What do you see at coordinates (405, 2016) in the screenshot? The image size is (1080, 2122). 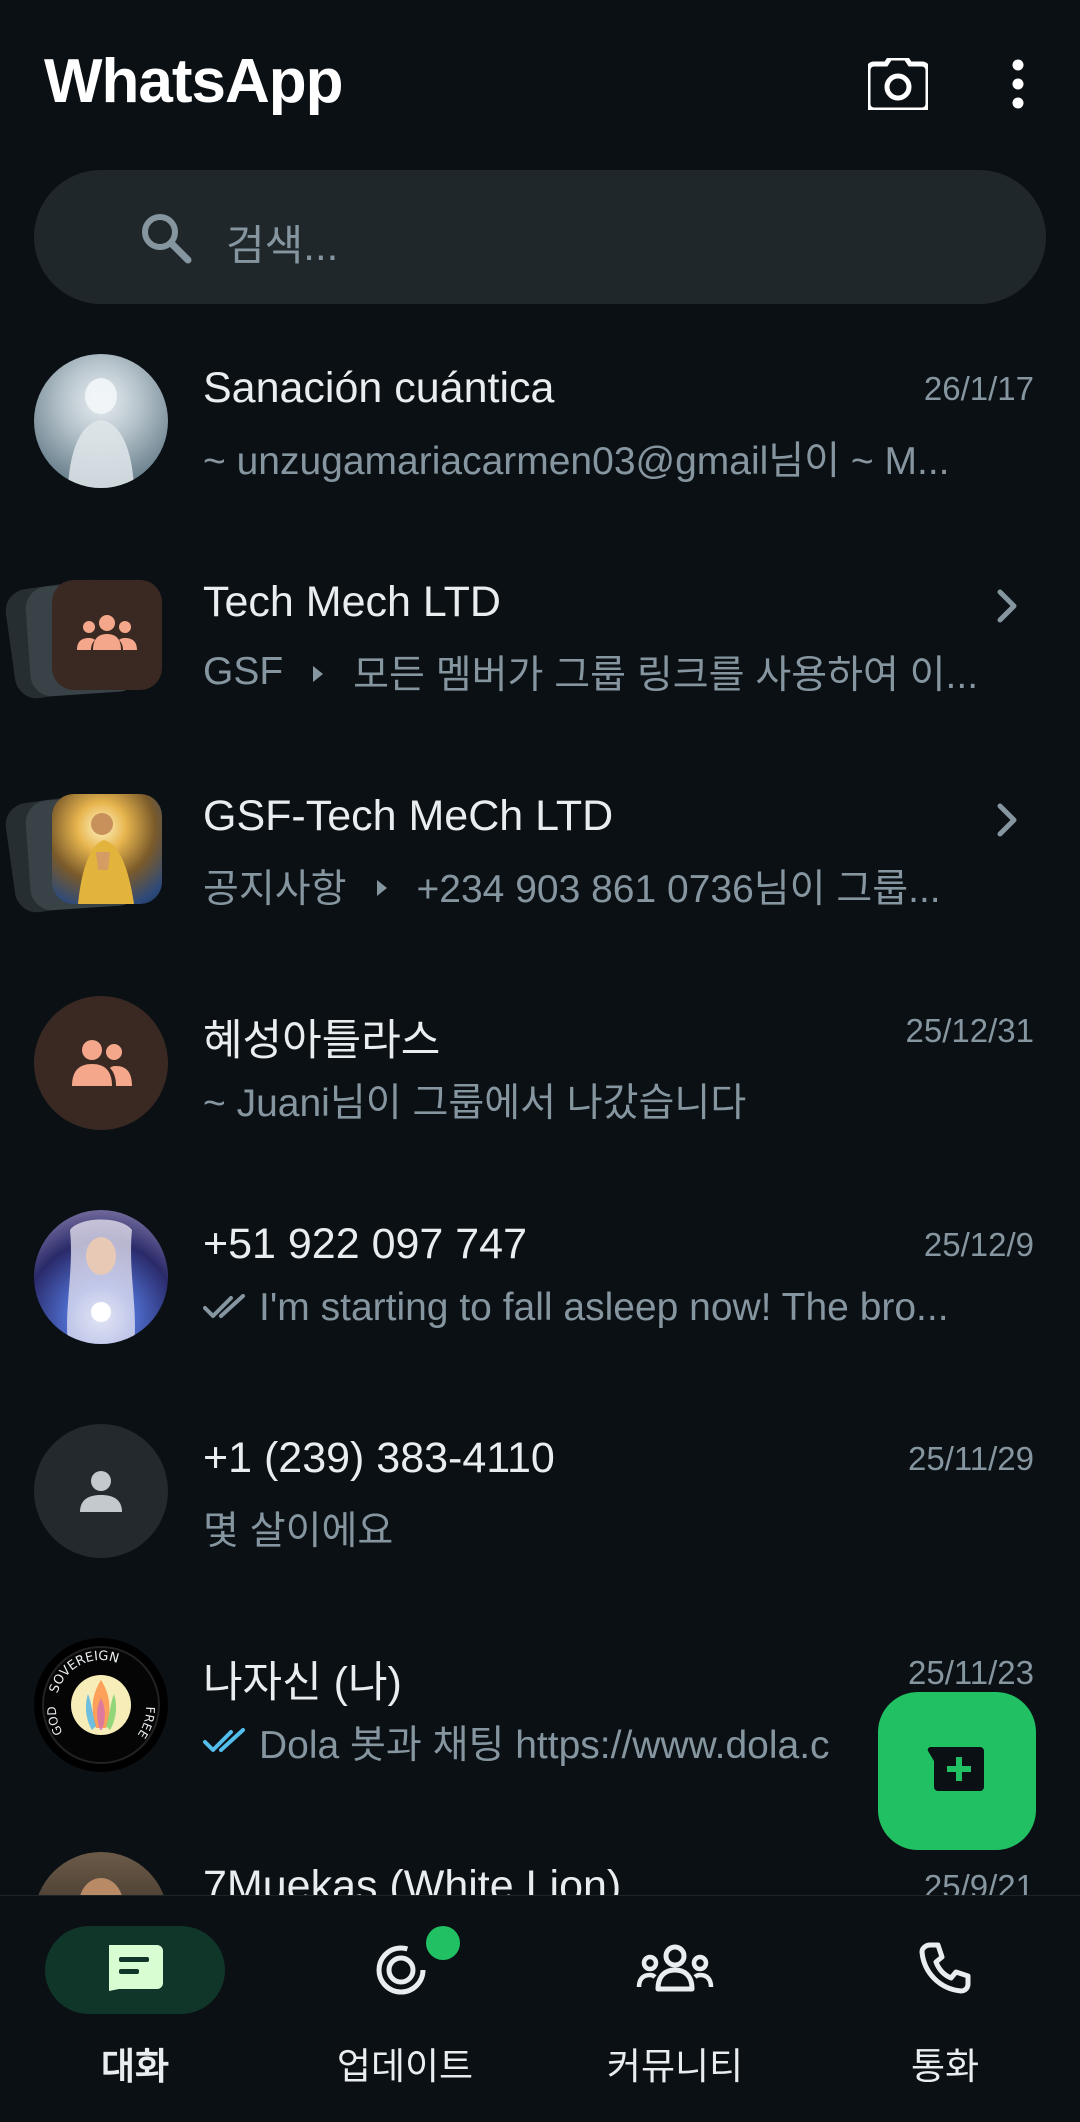 I see `tab-updates: 업데이트` at bounding box center [405, 2016].